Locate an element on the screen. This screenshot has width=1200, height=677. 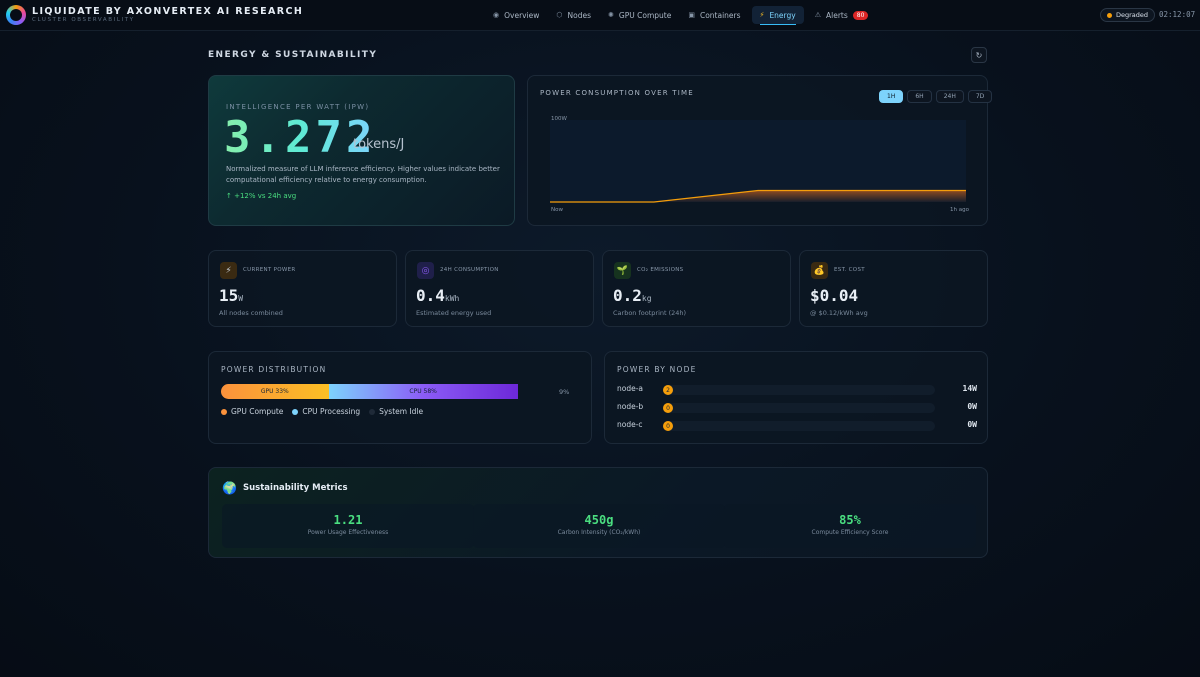
legend-label: System Idle is located at coordinates (401, 411).